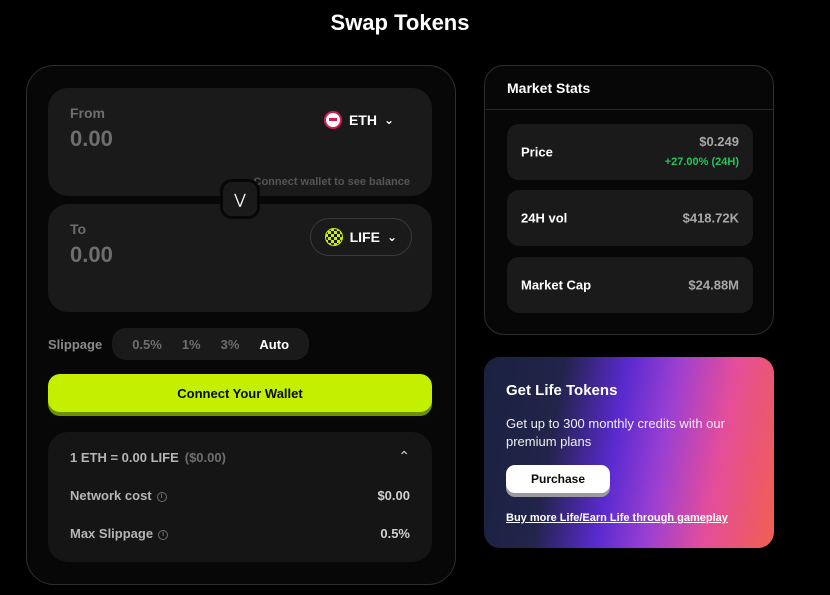  What do you see at coordinates (393, 495) in the screenshot?
I see `network-cost-value: $0.00` at bounding box center [393, 495].